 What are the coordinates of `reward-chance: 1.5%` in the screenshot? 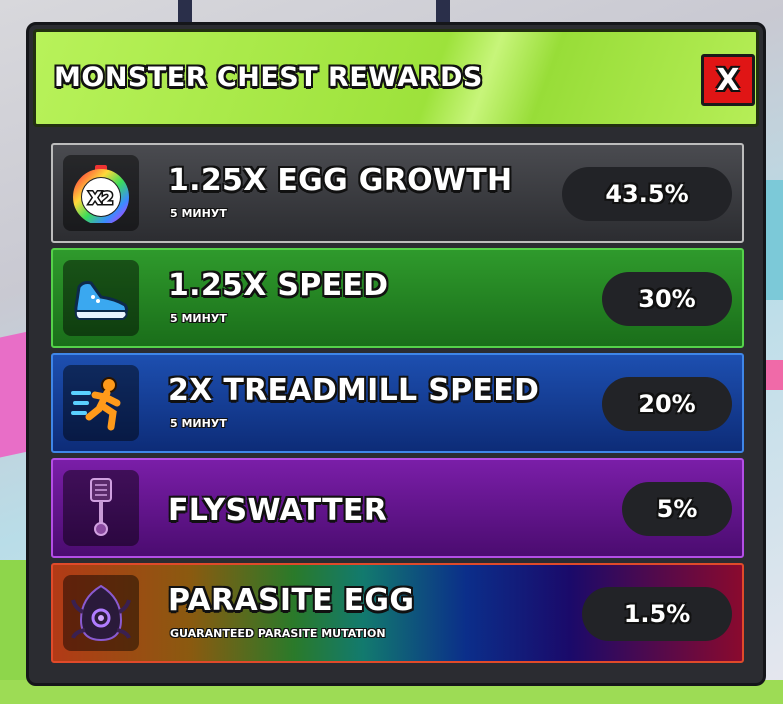 It's located at (657, 614).